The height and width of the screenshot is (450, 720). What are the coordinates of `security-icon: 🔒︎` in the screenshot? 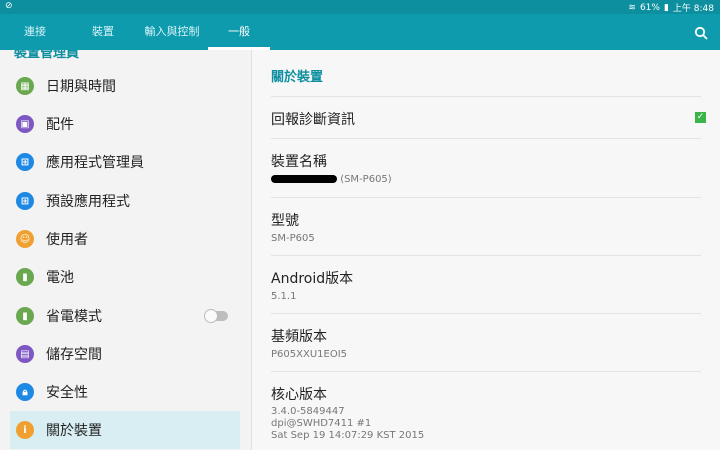 It's located at (25, 392).